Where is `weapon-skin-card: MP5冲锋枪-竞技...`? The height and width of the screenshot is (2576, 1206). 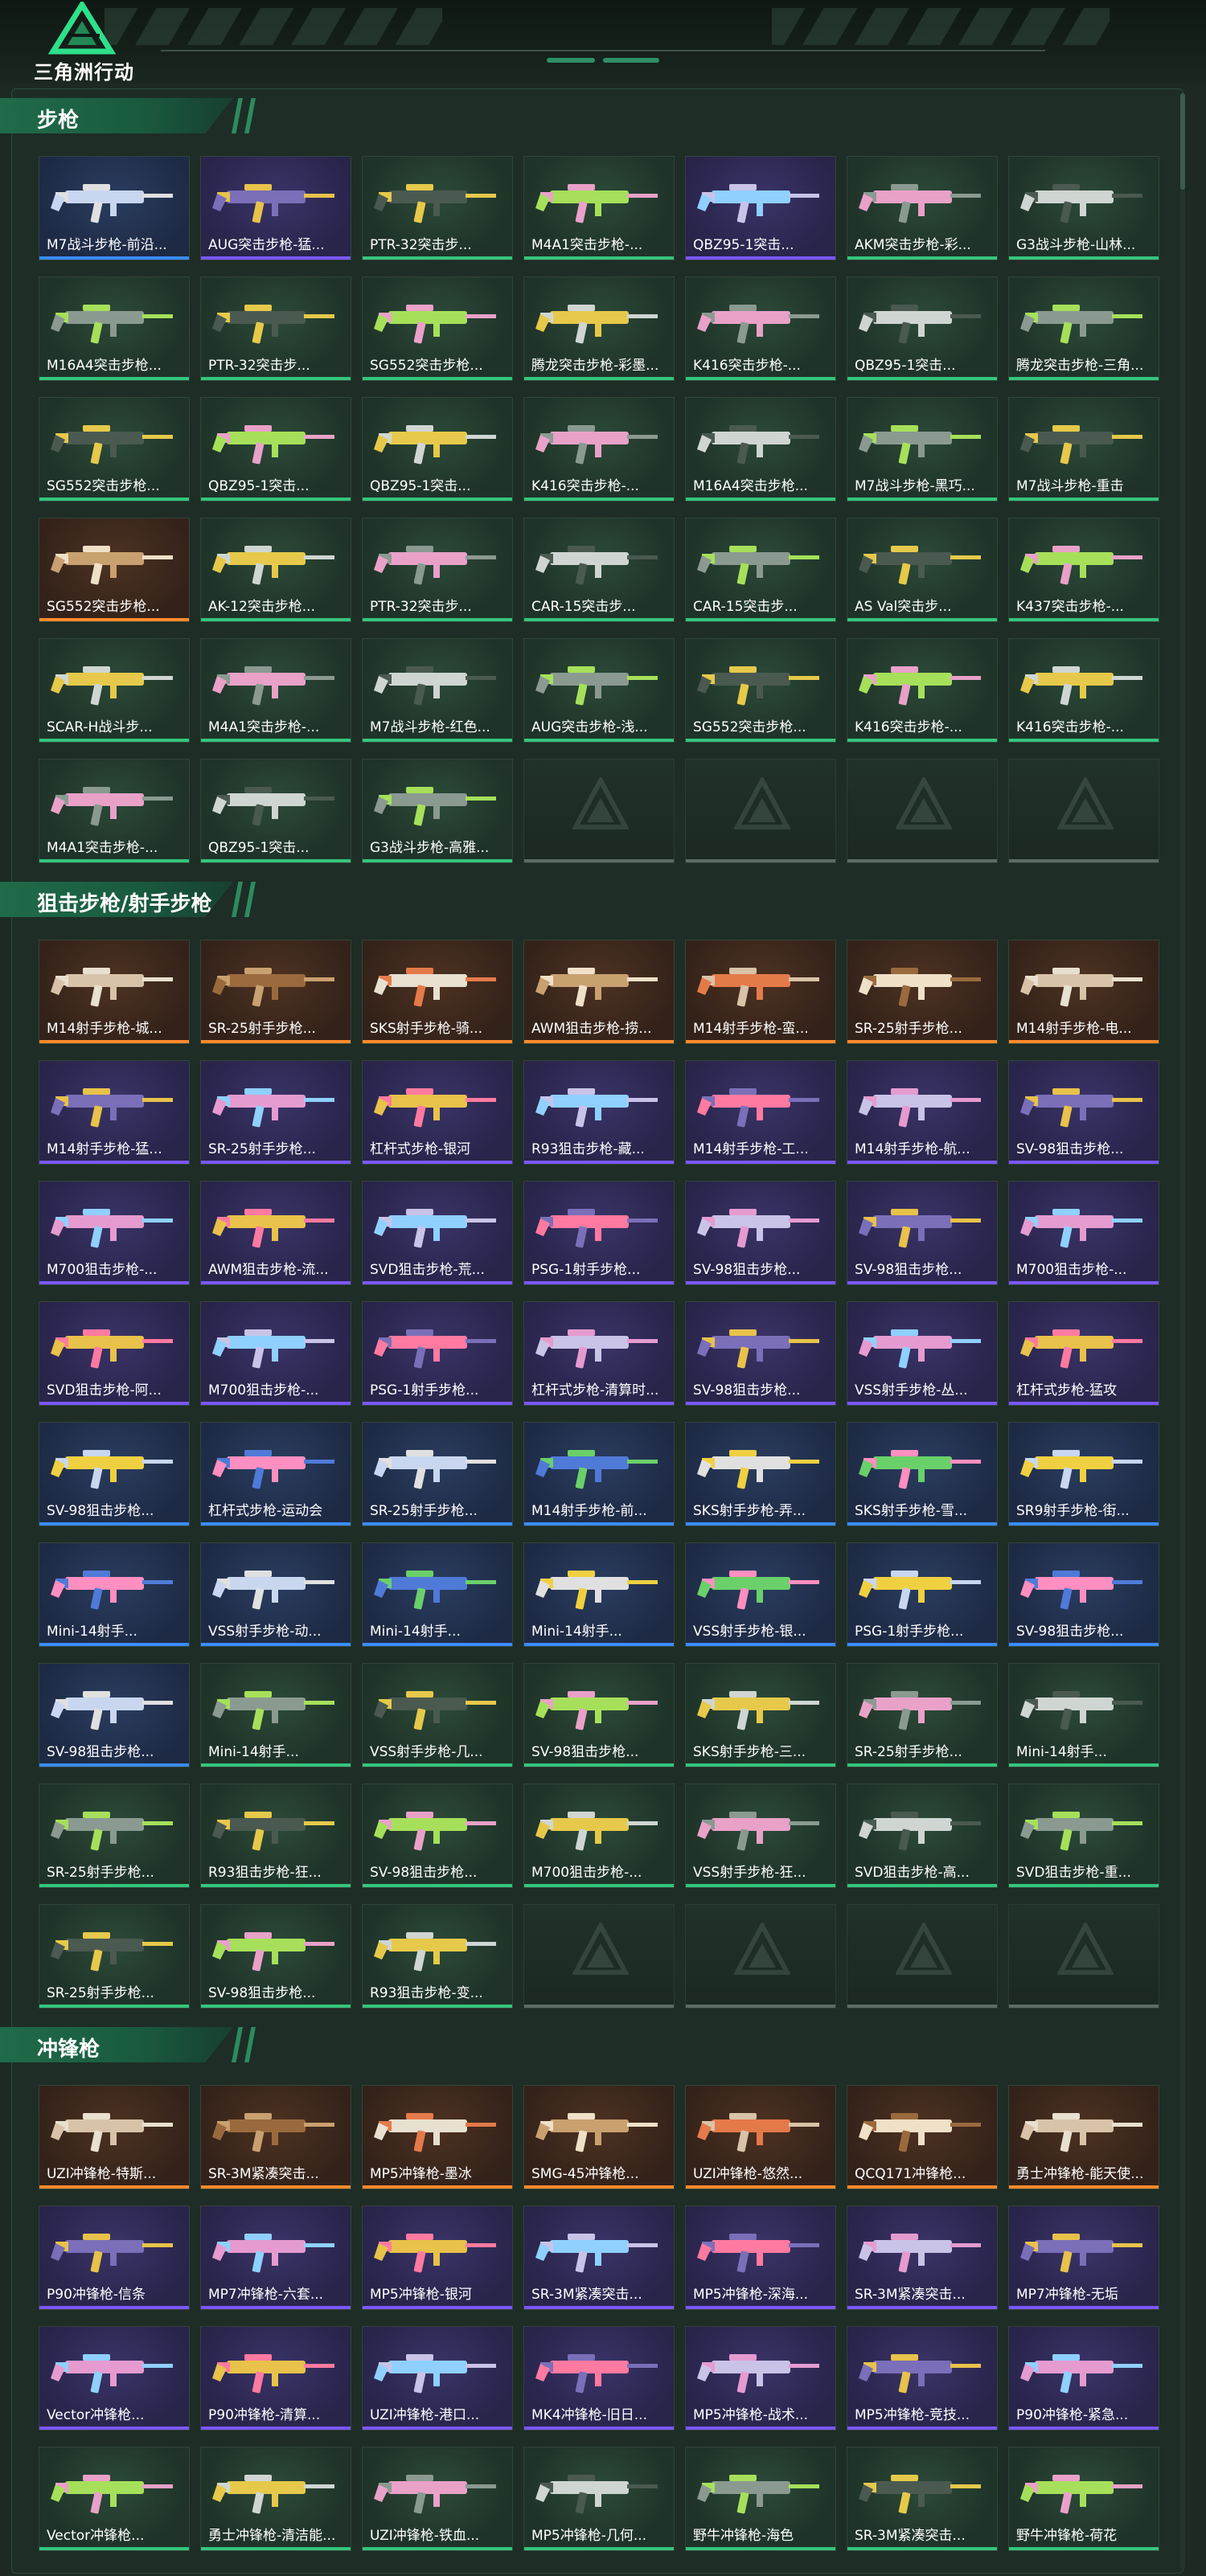
weapon-skin-card: MP5冲锋枪-竞技... is located at coordinates (922, 2378).